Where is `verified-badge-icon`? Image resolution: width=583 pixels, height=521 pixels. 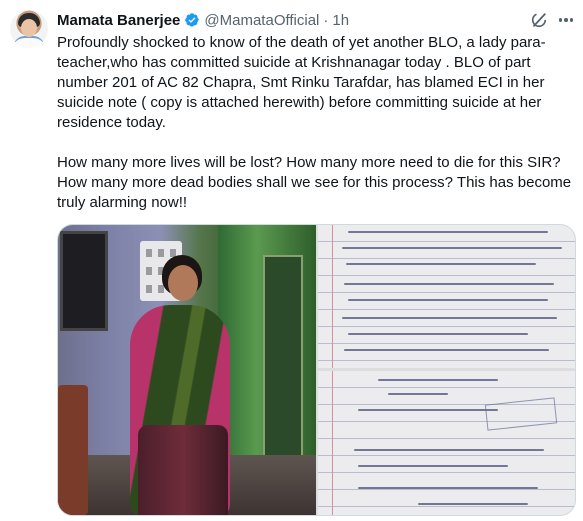 verified-badge-icon is located at coordinates (192, 20).